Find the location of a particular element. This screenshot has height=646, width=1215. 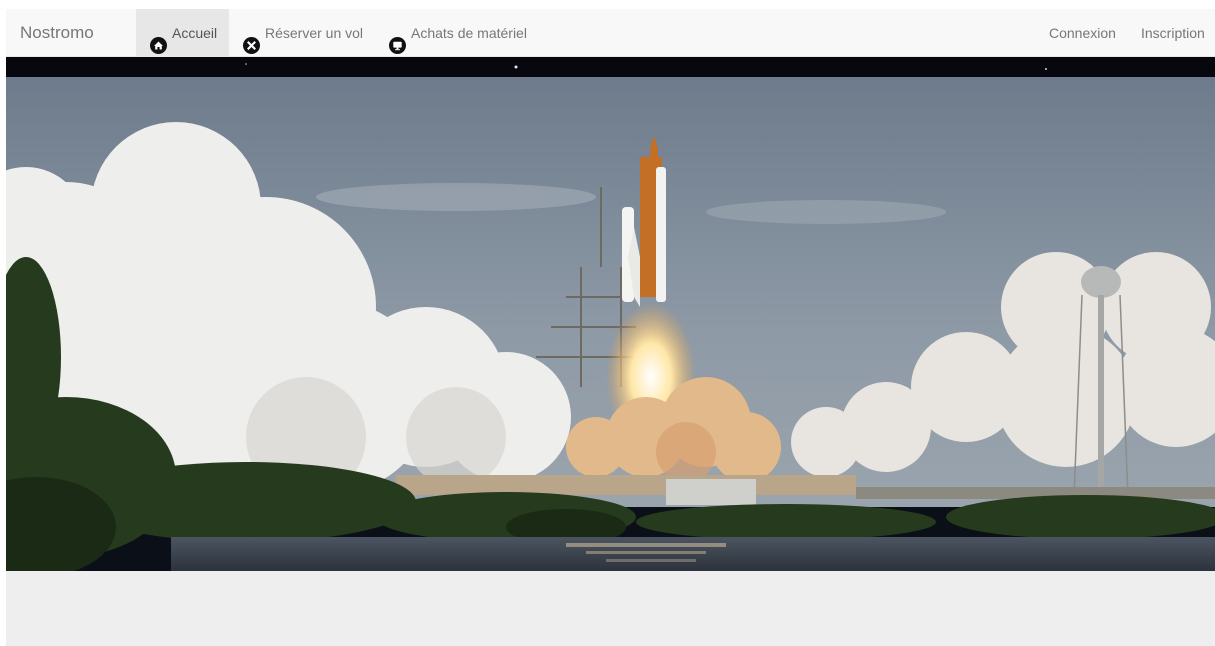

nav-item-home: Accueil is located at coordinates (182, 33).